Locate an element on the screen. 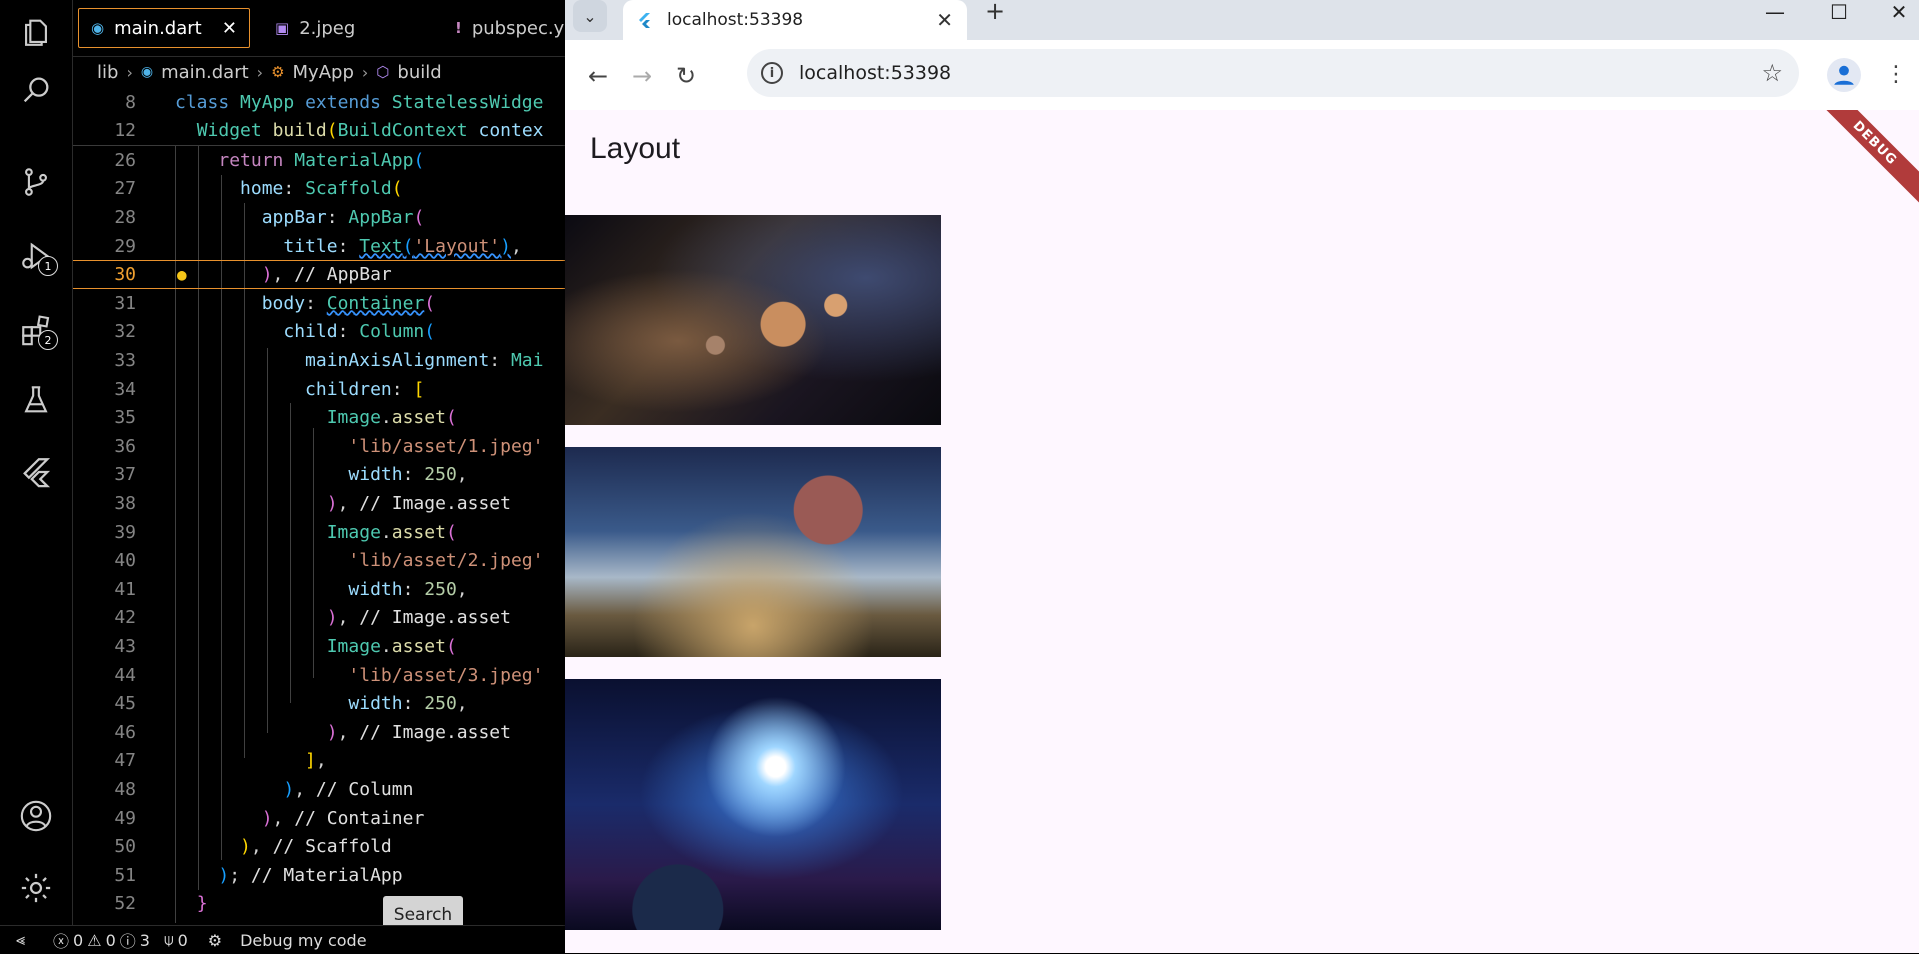  code-line: 53} is located at coordinates (319, 920).